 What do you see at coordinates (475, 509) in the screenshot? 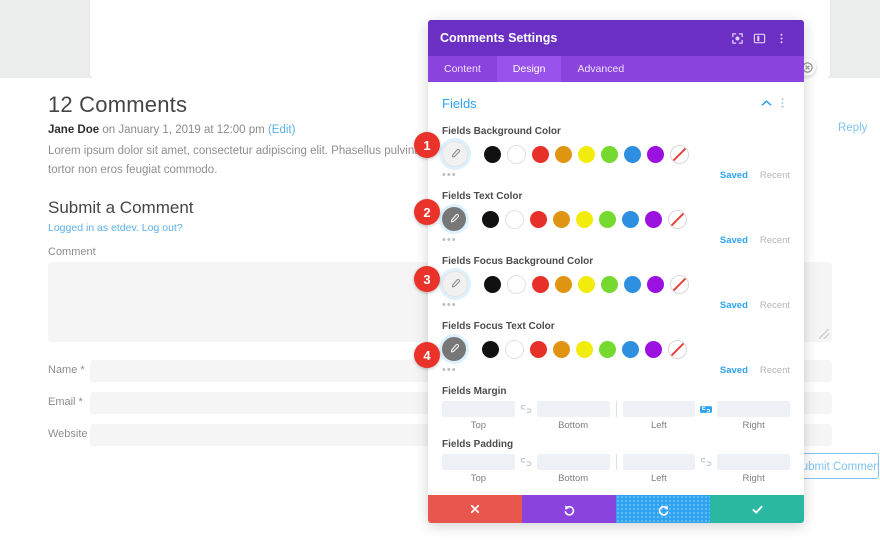
I see `cancel-button` at bounding box center [475, 509].